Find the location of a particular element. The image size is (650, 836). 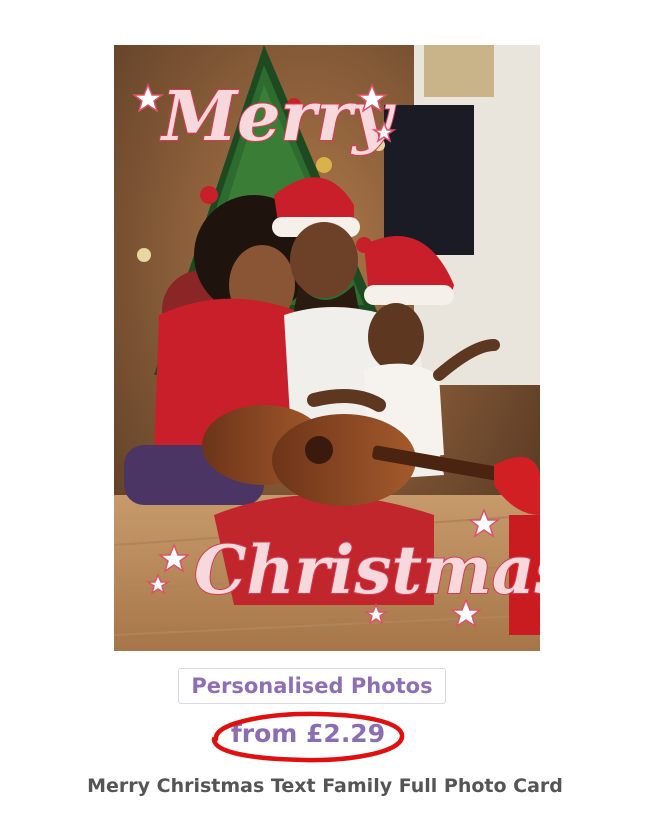

price-label: from £2.29 is located at coordinates (308, 733).